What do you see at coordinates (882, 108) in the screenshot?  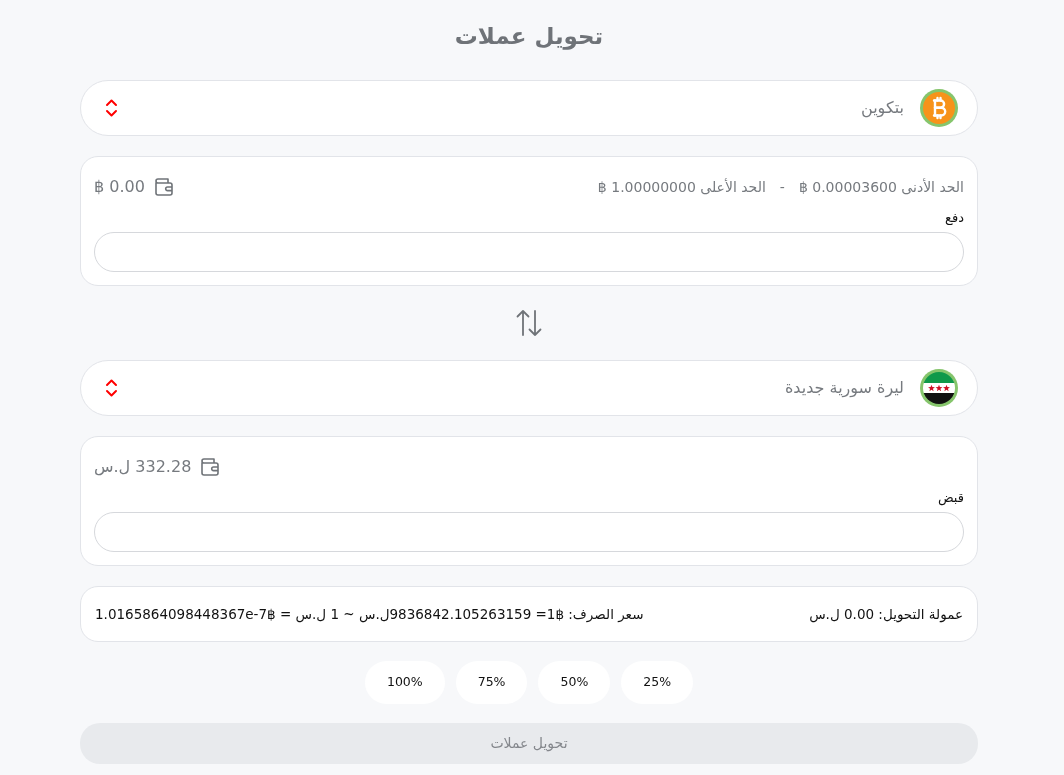 I see `currency-name: بتكوين` at bounding box center [882, 108].